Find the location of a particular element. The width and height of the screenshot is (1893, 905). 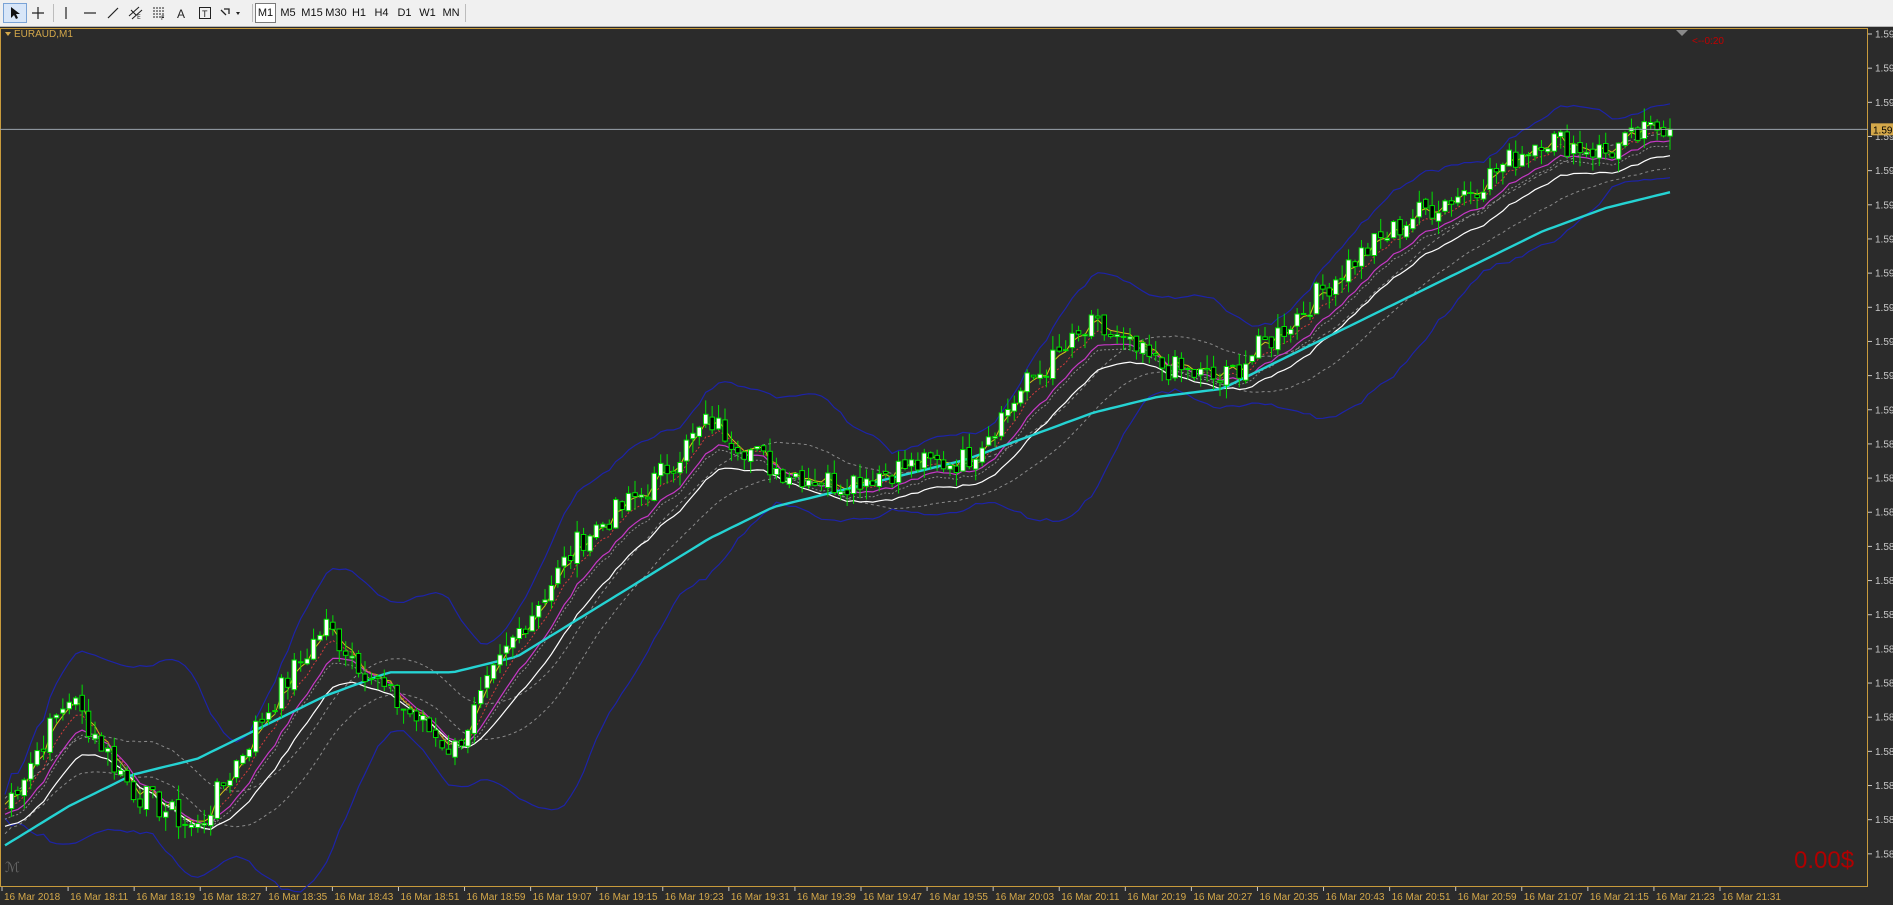

equidistant-channel-icon: E is located at coordinates (136, 13).